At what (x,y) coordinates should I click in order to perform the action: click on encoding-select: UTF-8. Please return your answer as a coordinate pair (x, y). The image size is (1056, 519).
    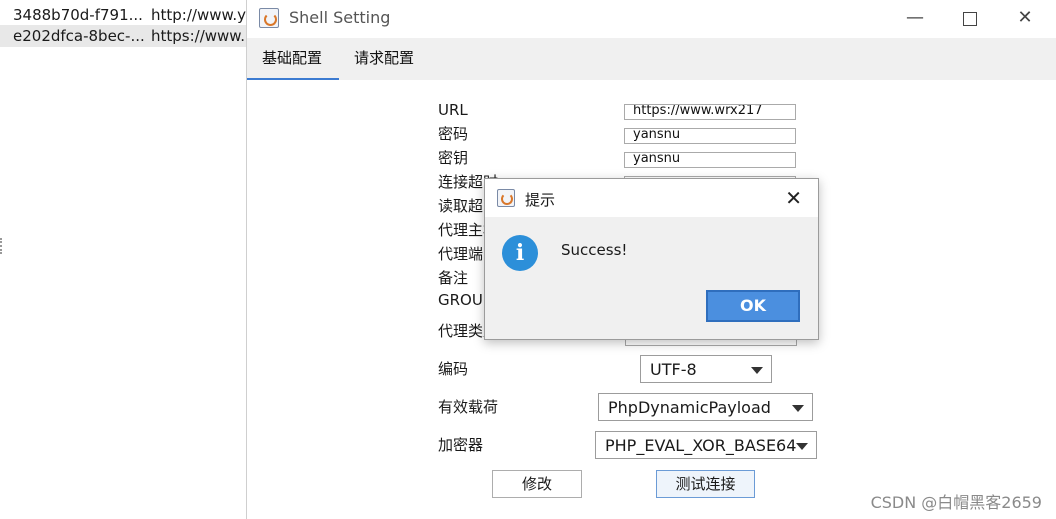
    Looking at the image, I should click on (706, 369).